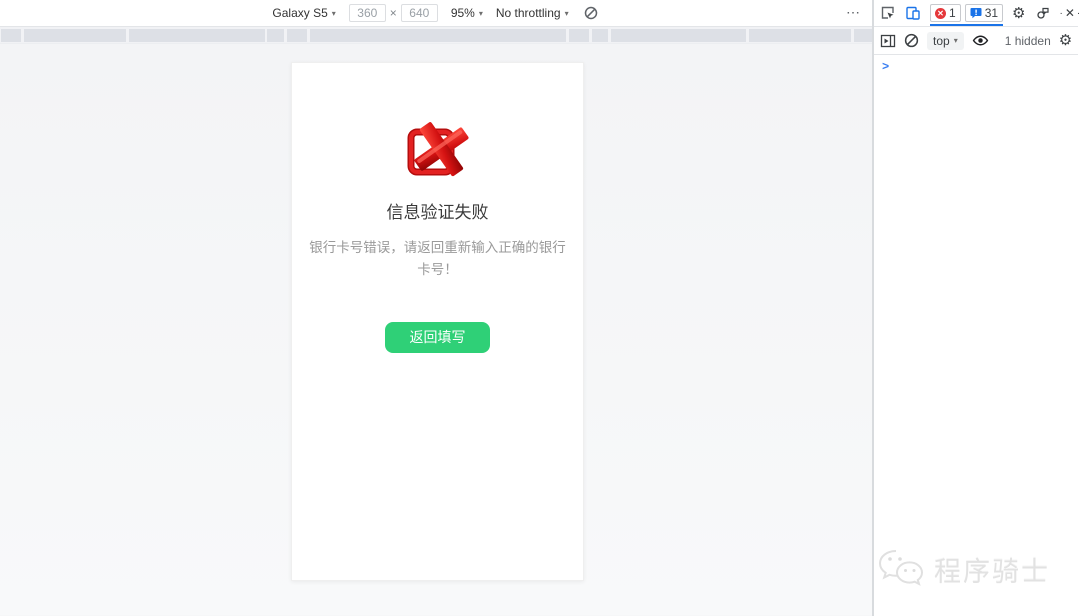 This screenshot has width=1080, height=616. I want to click on error-cross-icon, so click(437, 149).